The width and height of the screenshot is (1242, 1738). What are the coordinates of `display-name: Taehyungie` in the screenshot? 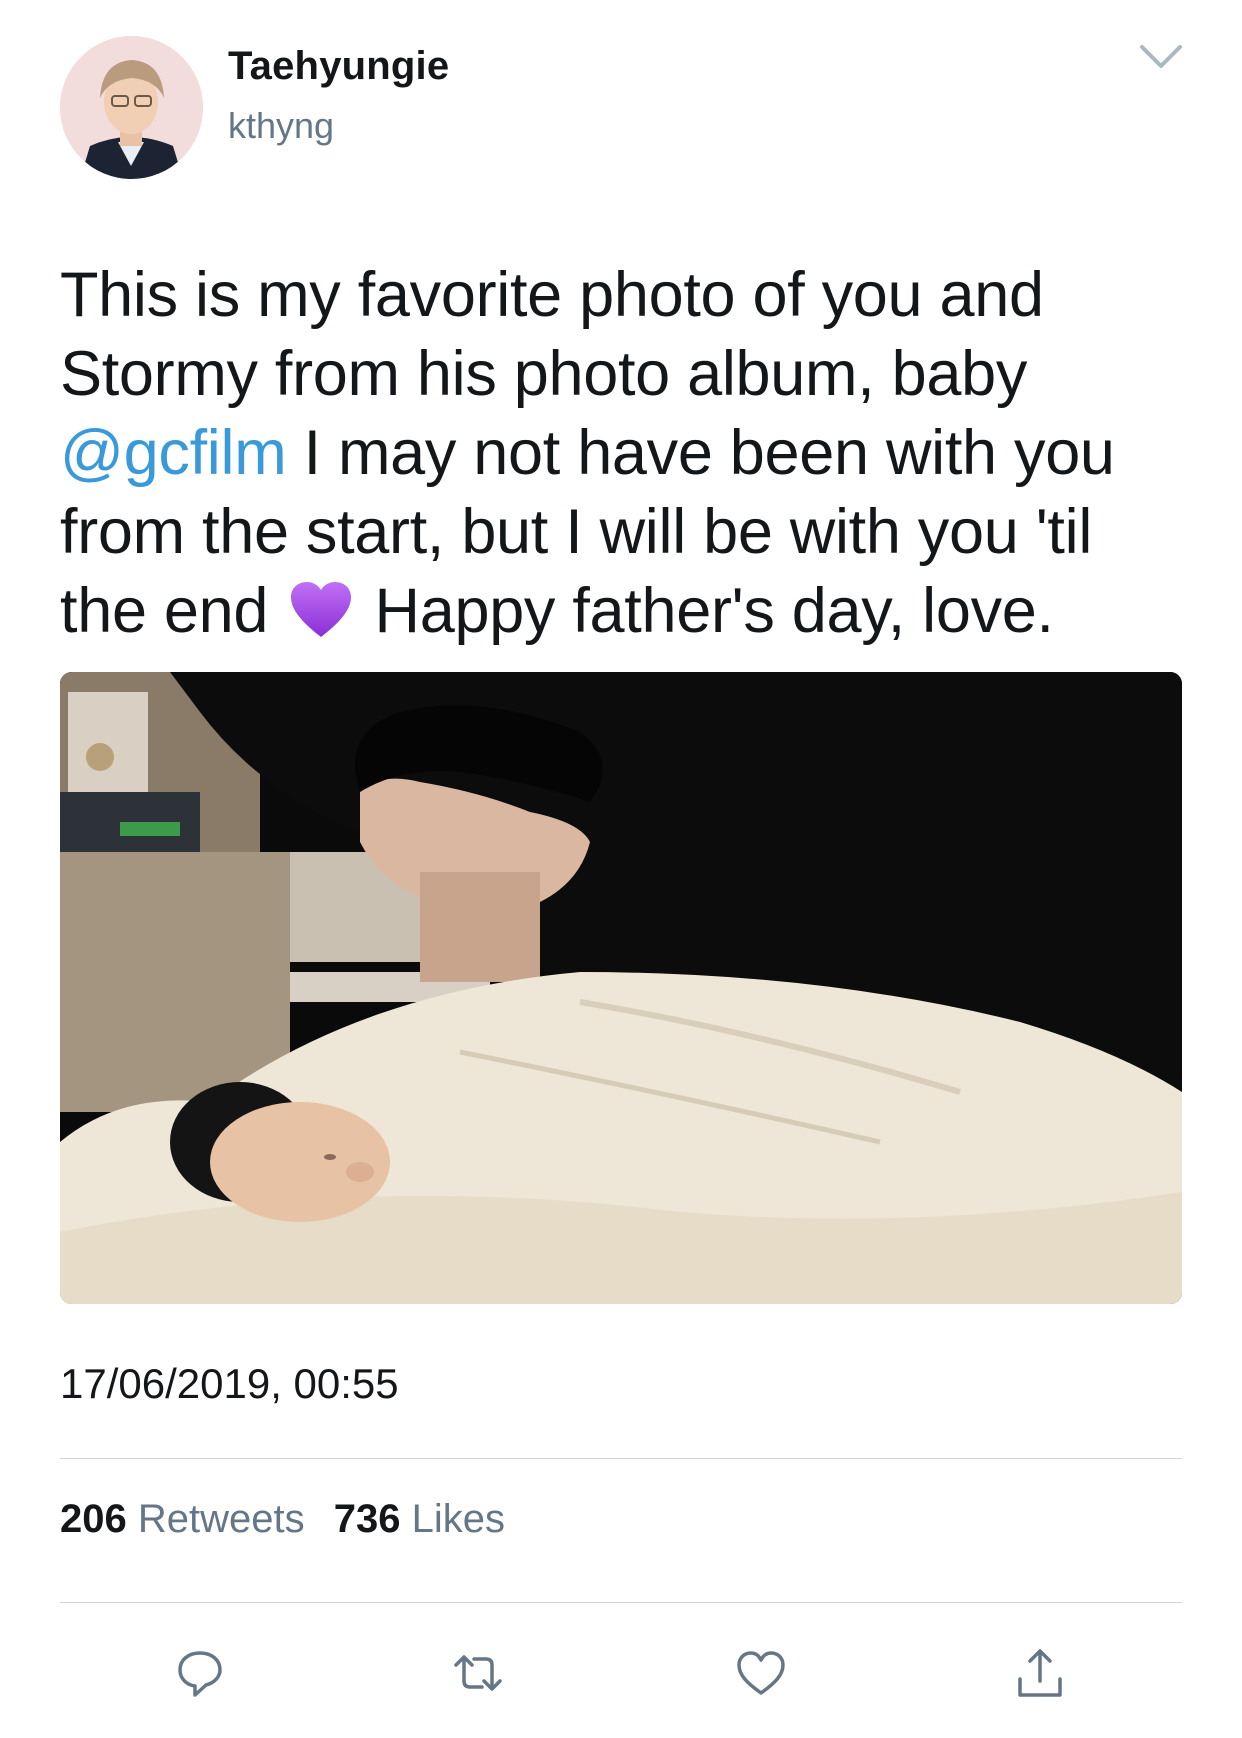 It's located at (338, 66).